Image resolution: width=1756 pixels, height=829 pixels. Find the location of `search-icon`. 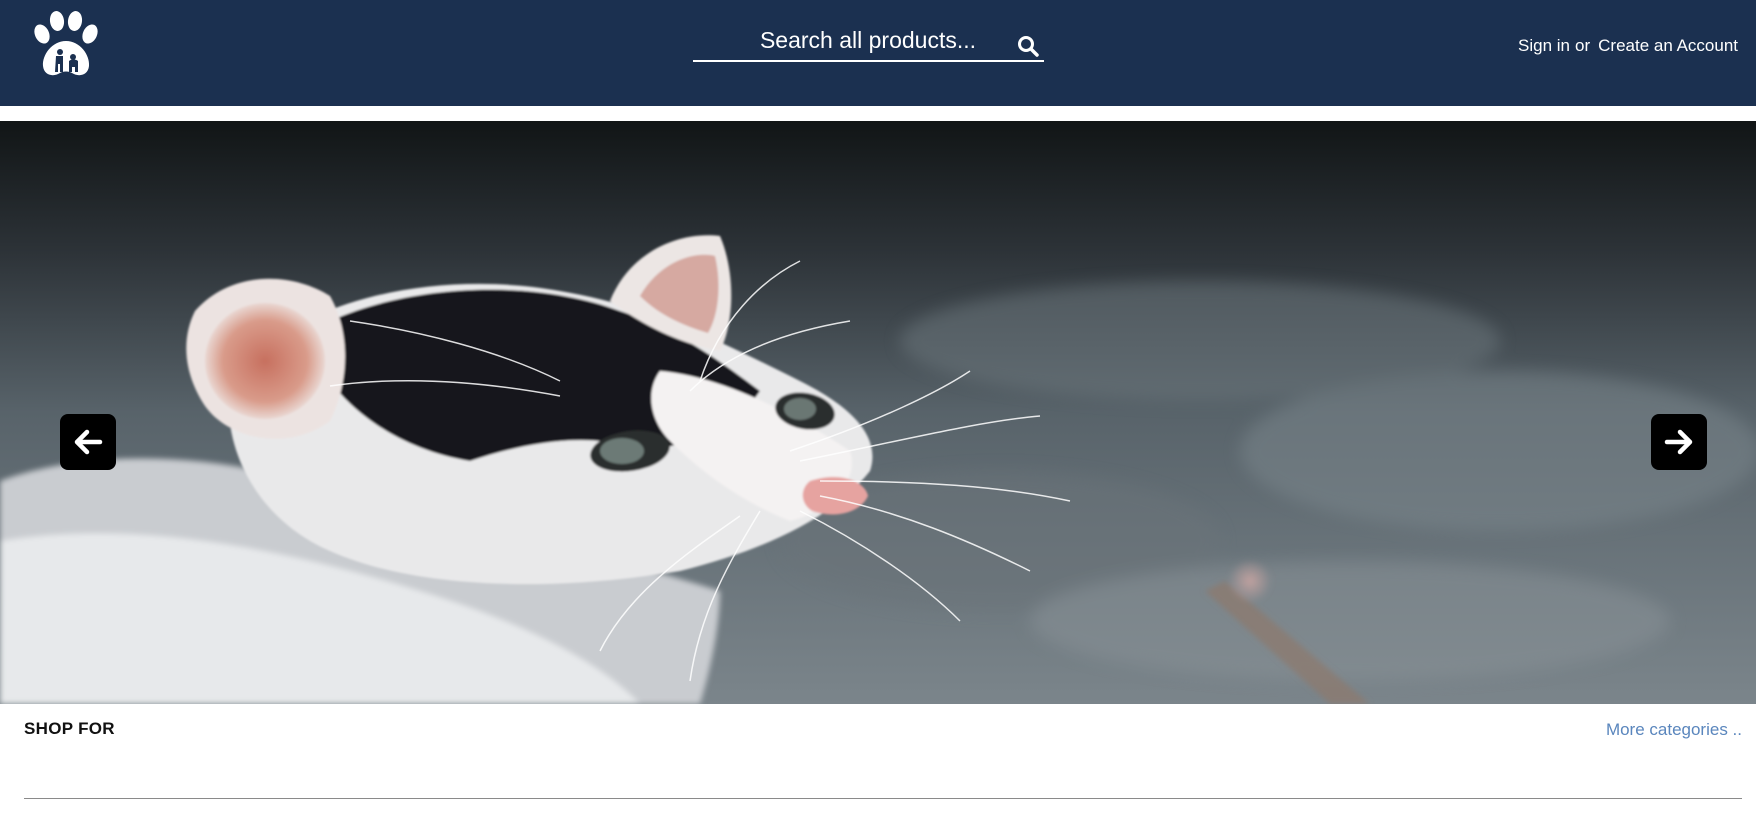

search-icon is located at coordinates (1028, 46).